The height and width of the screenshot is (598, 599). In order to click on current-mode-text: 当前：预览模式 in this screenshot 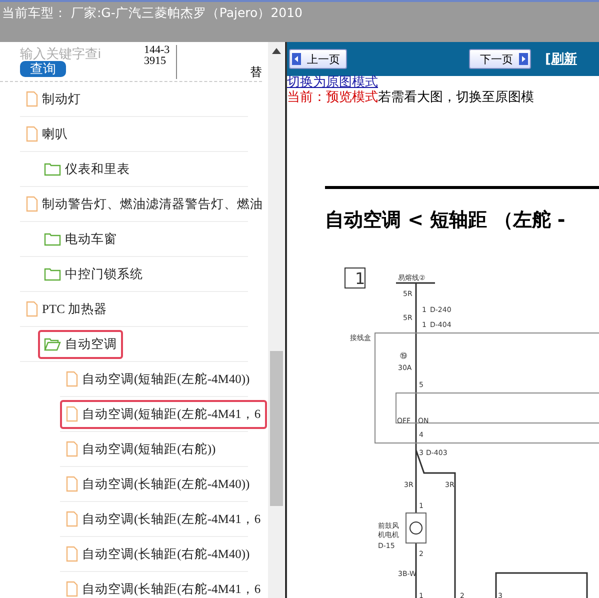, I will do `click(332, 97)`.